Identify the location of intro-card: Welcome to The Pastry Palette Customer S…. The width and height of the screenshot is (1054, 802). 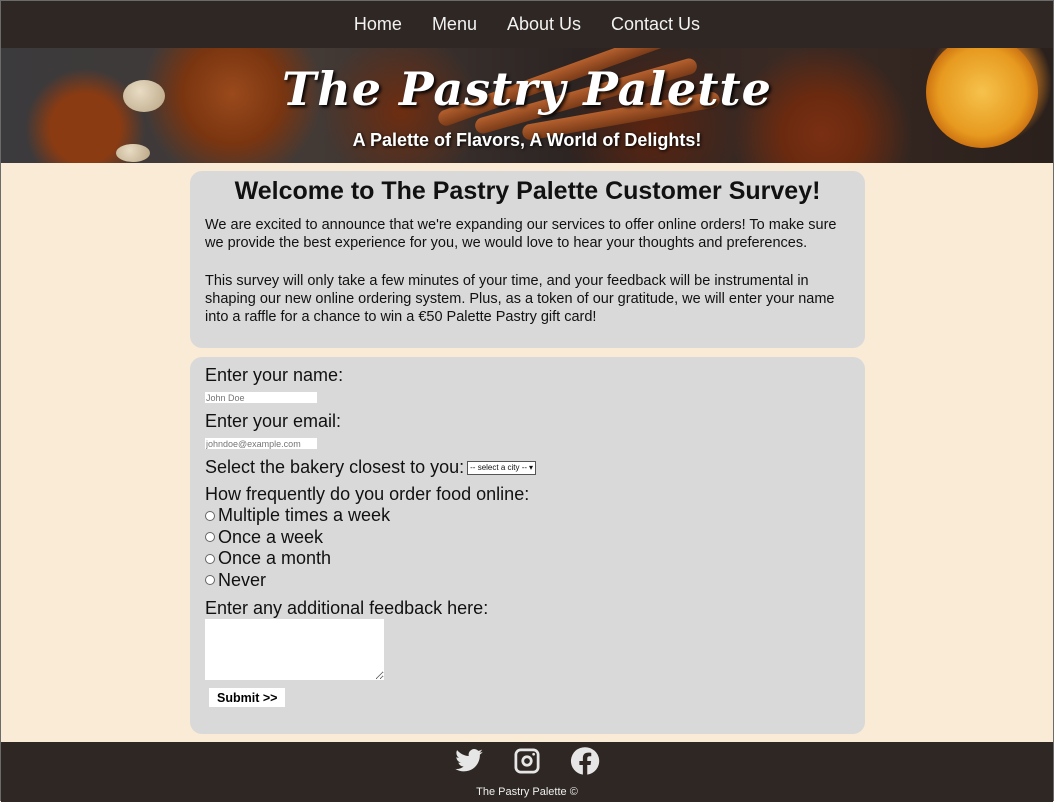
(527, 259).